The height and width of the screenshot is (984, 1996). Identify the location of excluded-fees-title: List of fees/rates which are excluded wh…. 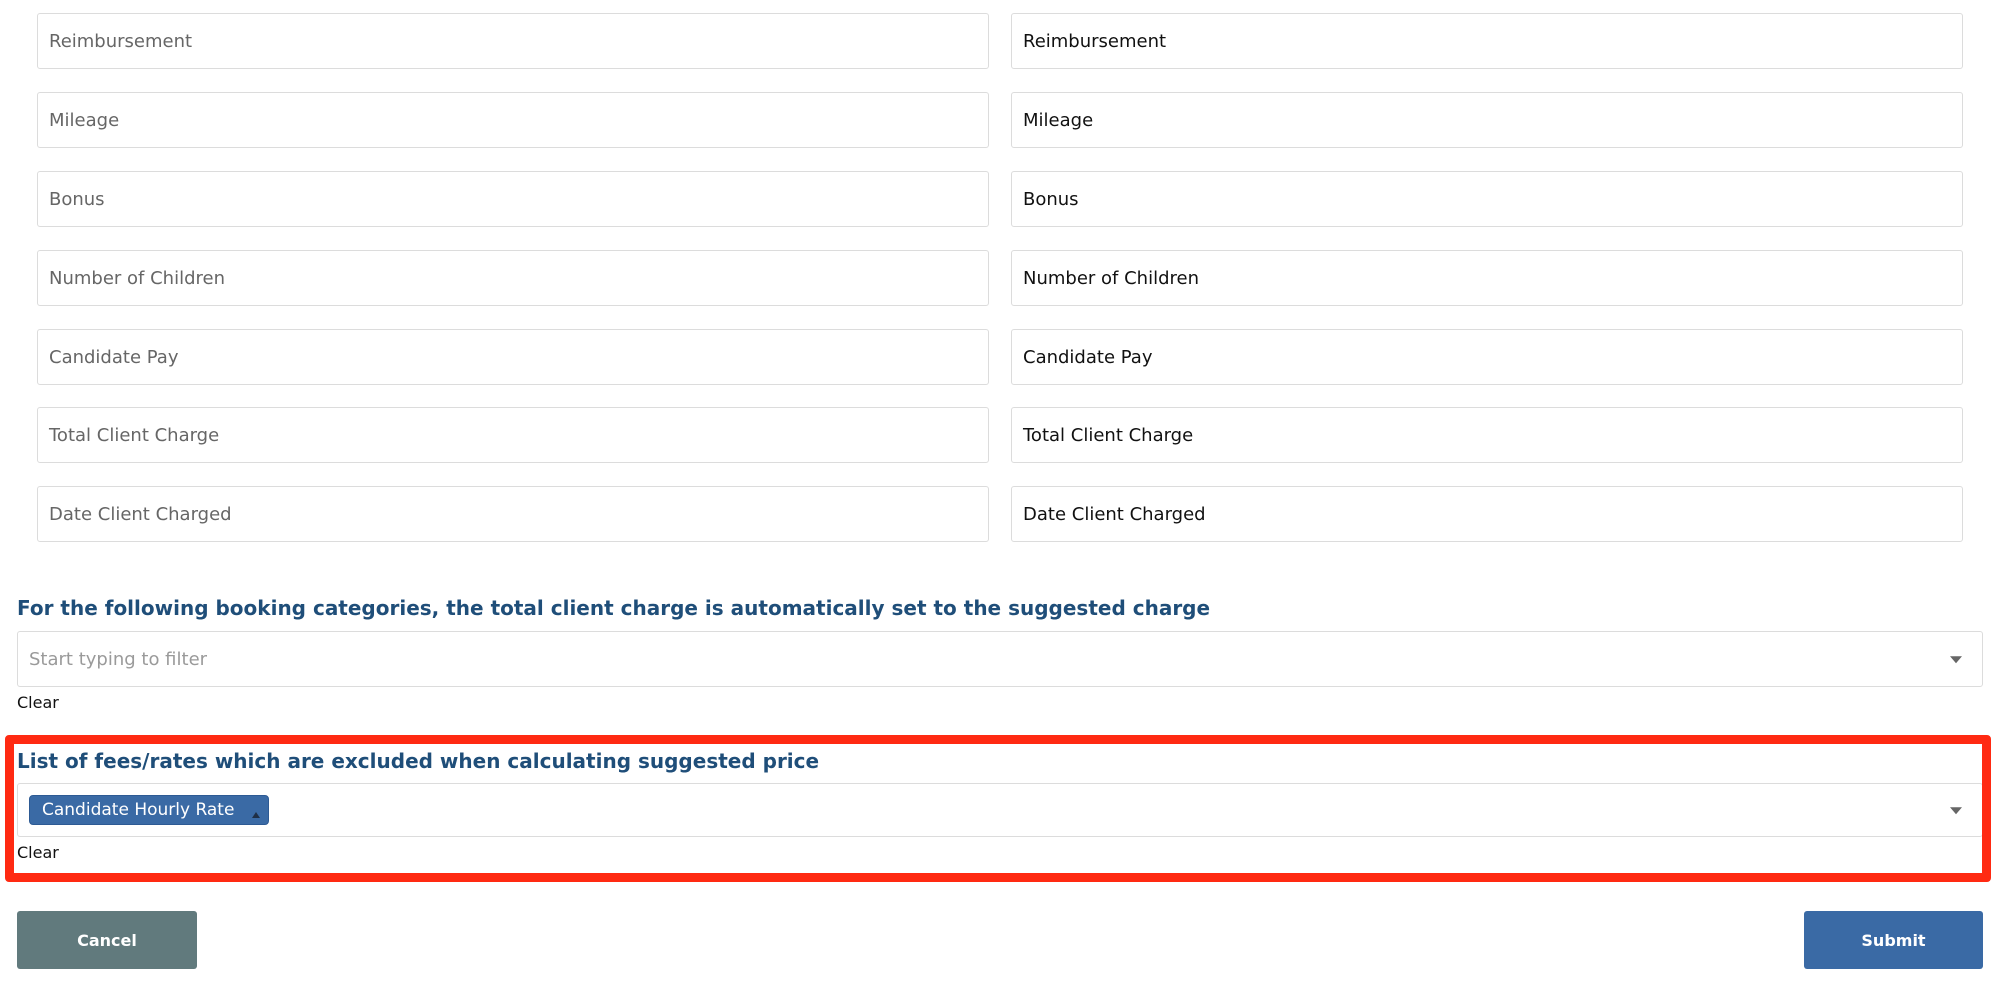
(418, 761).